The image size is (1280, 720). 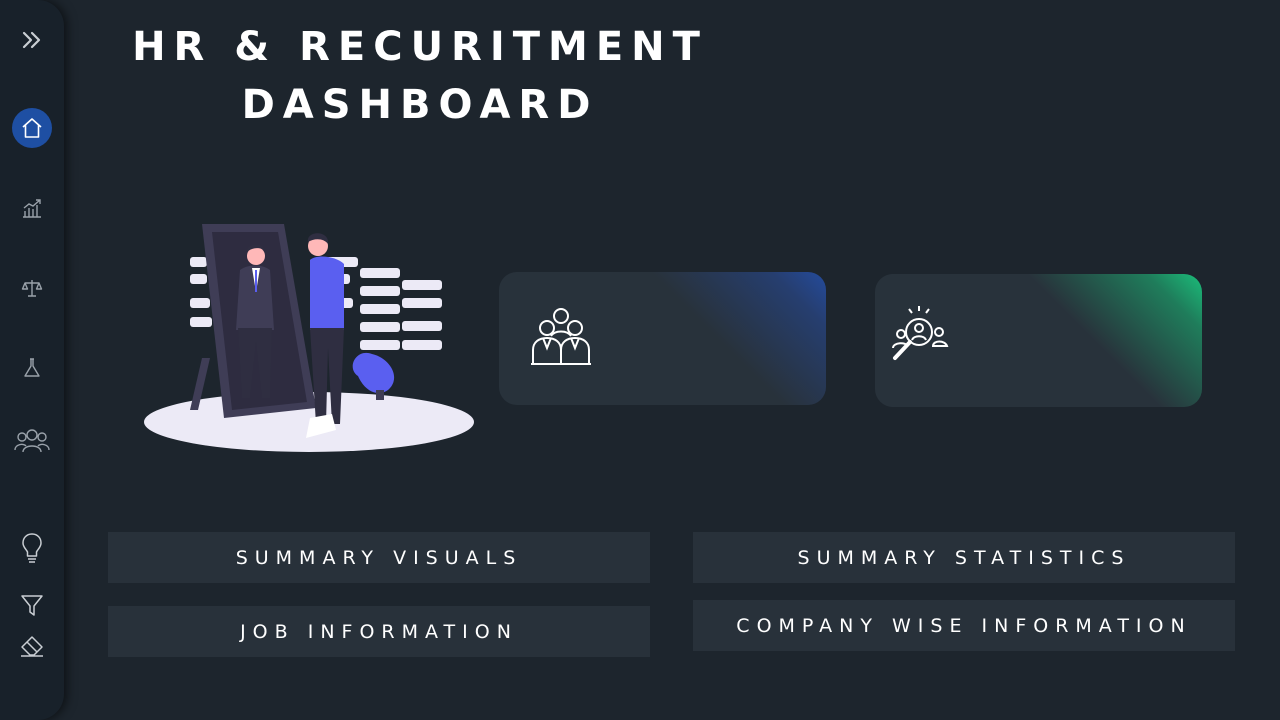 I want to click on chevron-double-right-icon, so click(x=31, y=40).